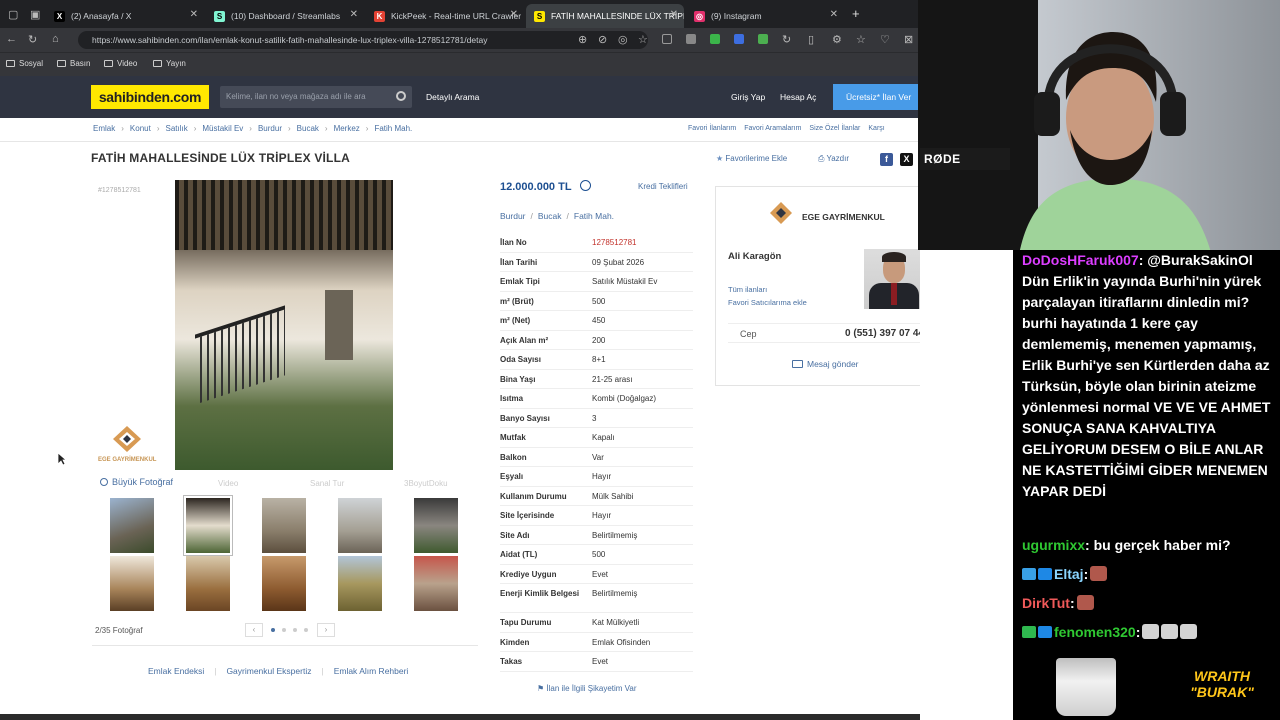  I want to click on breadcrumb-item: Fatih Mah., so click(393, 128).